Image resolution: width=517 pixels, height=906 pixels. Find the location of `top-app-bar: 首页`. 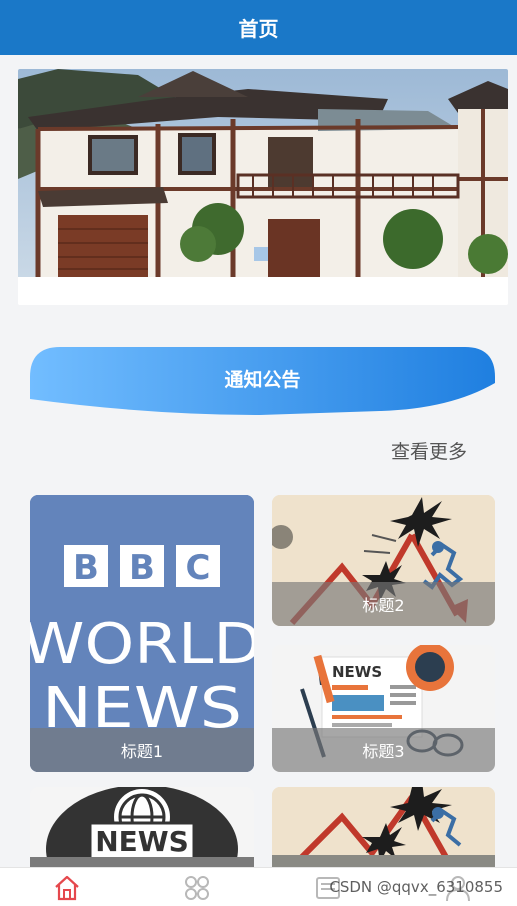

top-app-bar: 首页 is located at coordinates (258, 27).